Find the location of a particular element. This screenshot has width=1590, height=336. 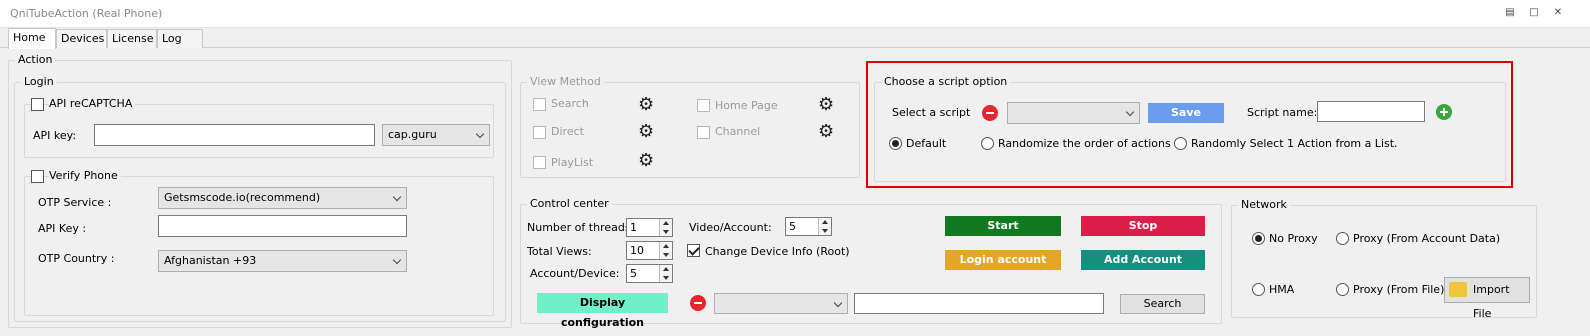

verify-phone-label: Verify Phone is located at coordinates (85, 175).